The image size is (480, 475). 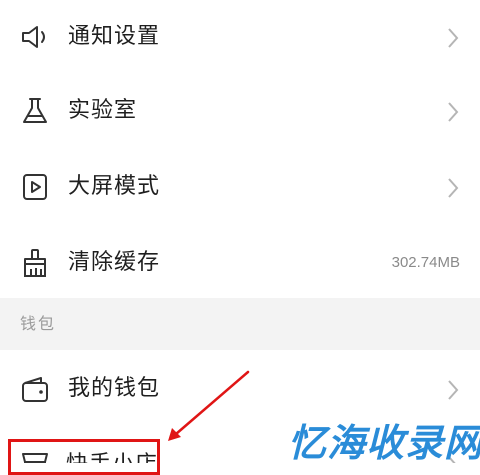 I want to click on settings-row-label: 我的钱包, so click(x=114, y=388).